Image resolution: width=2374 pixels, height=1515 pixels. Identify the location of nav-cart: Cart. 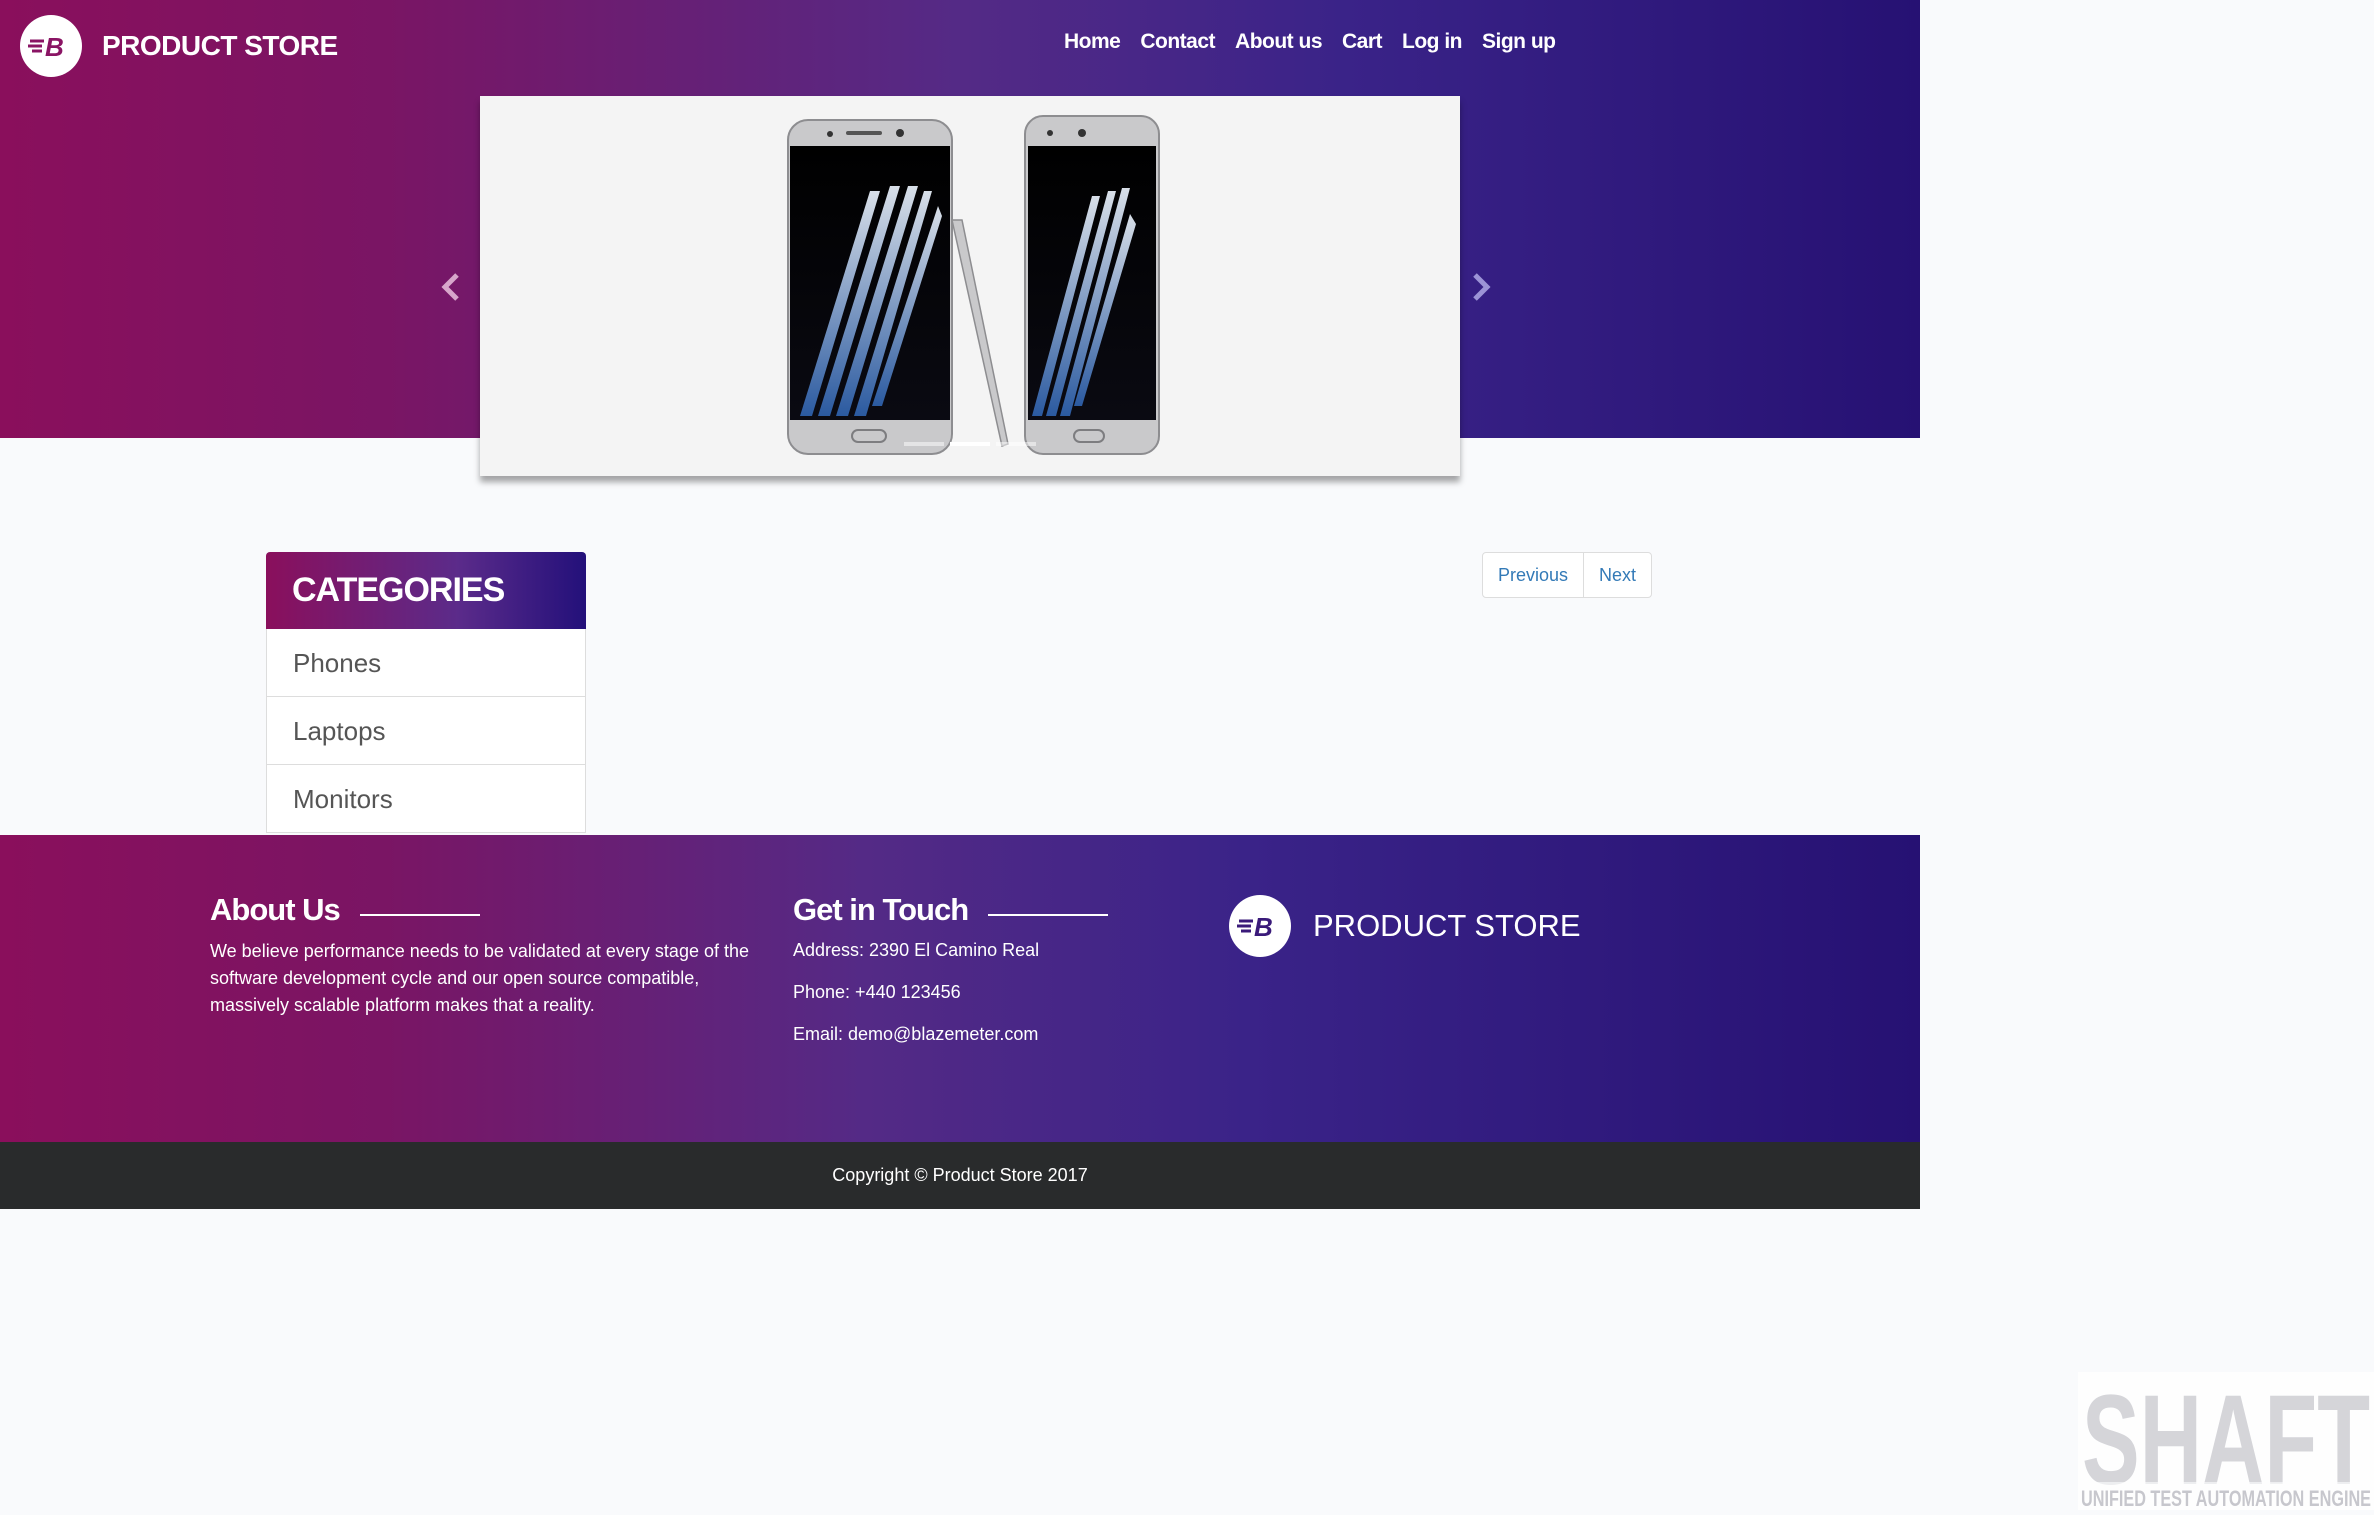
(1362, 42).